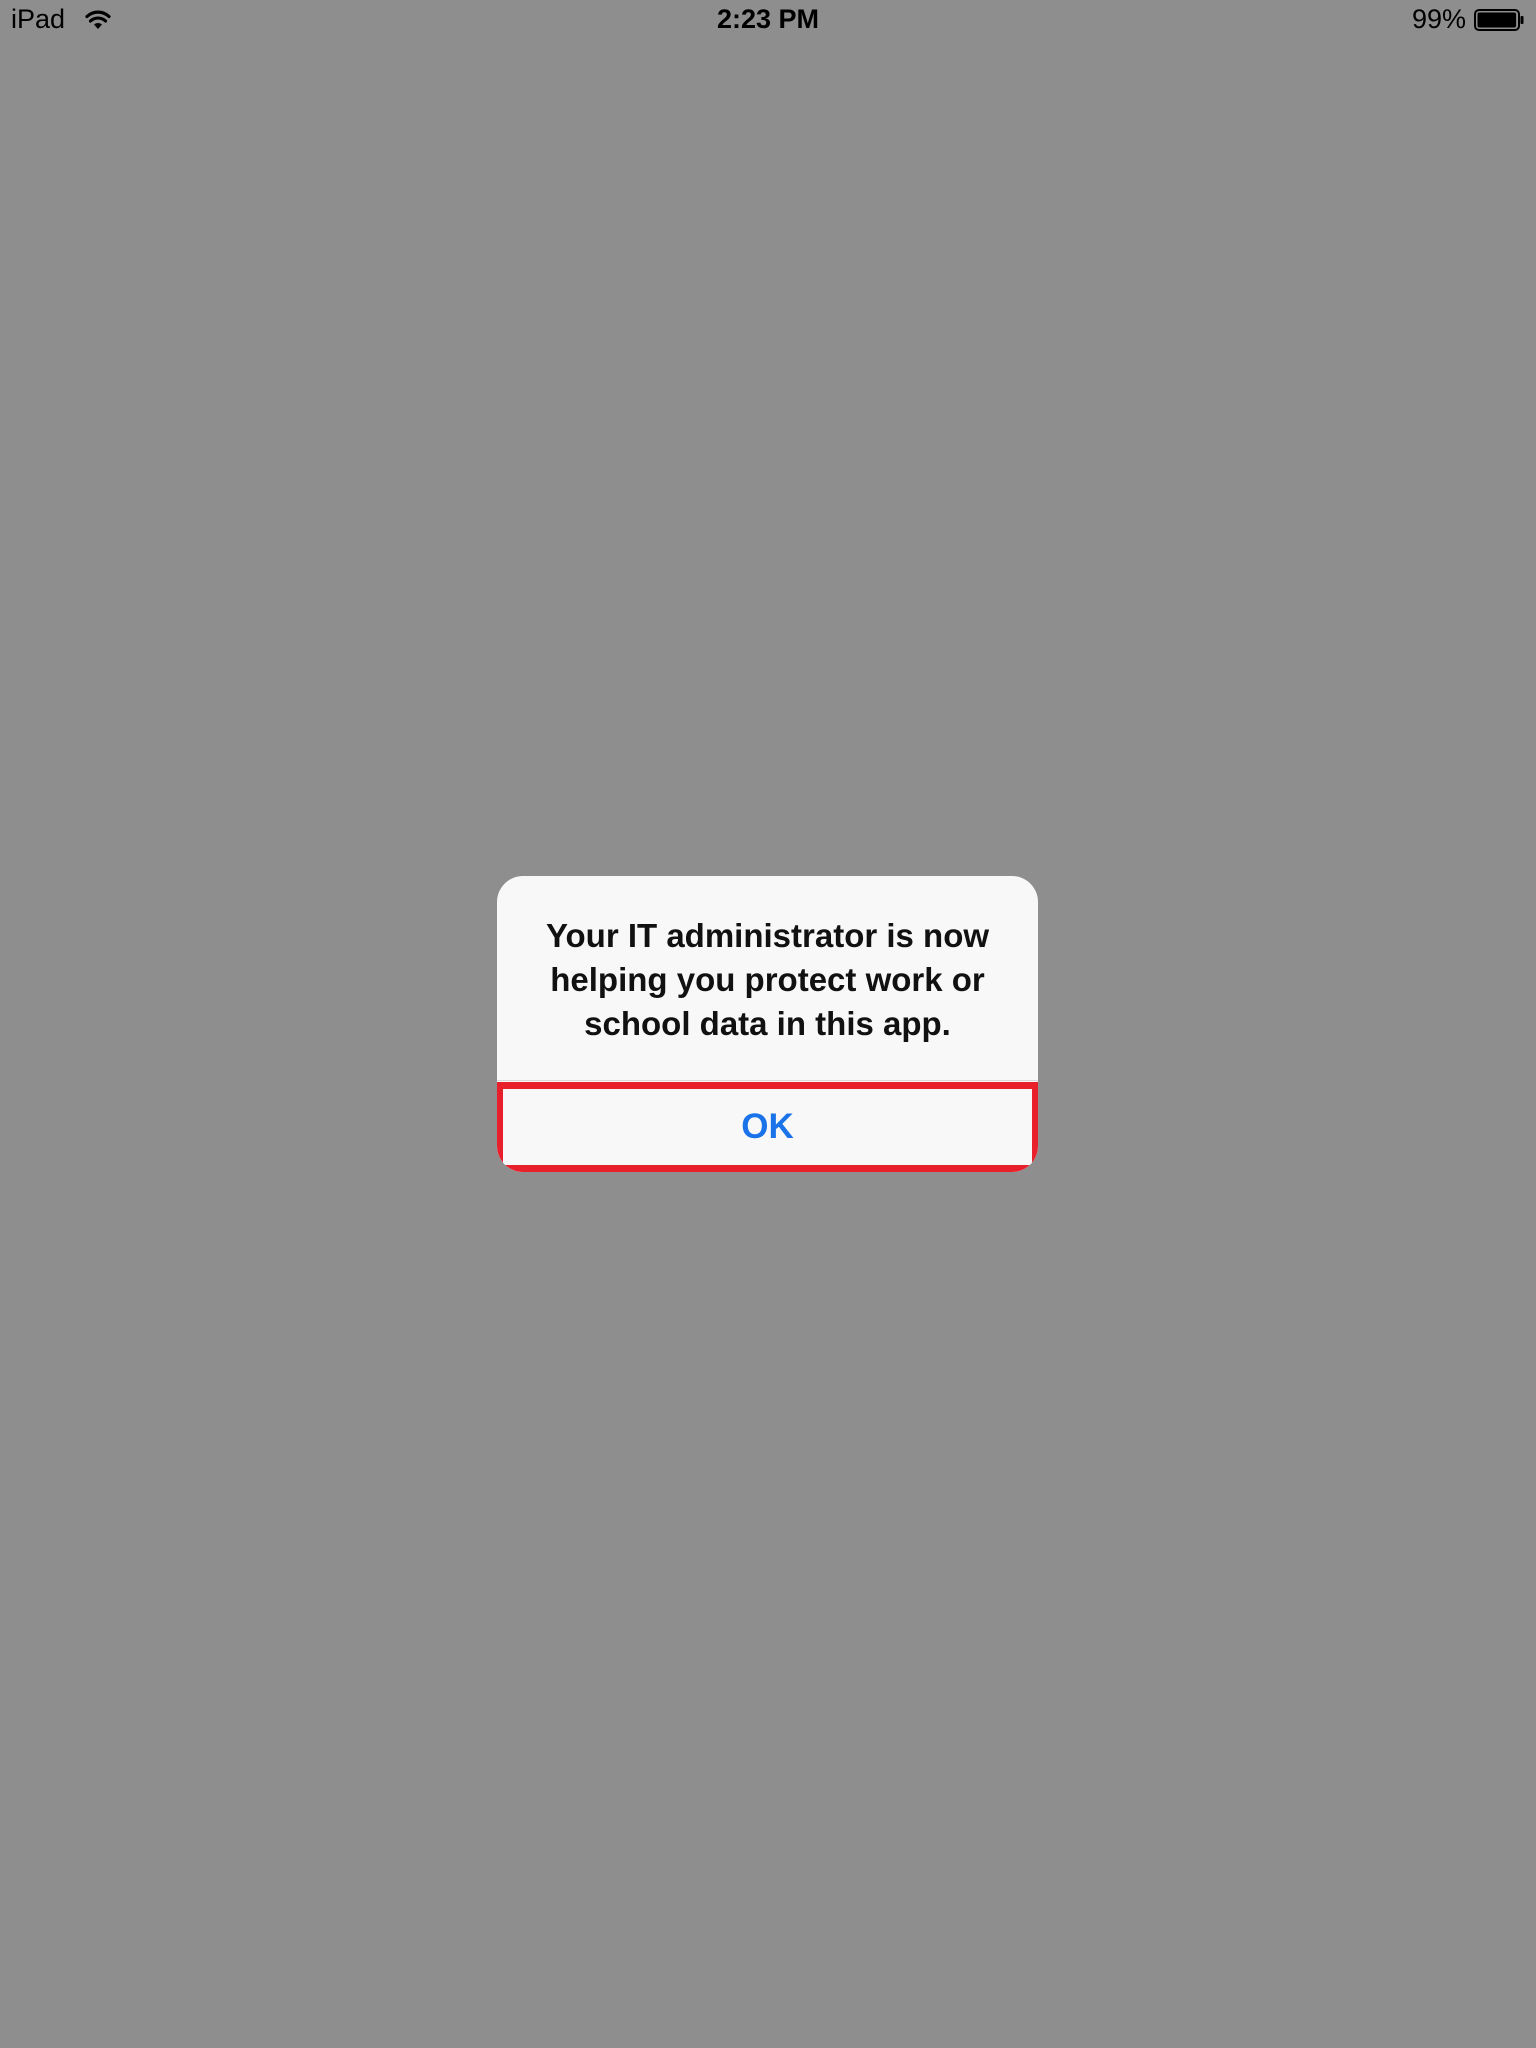  Describe the element at coordinates (767, 1080) in the screenshot. I see `alert-divider` at that location.